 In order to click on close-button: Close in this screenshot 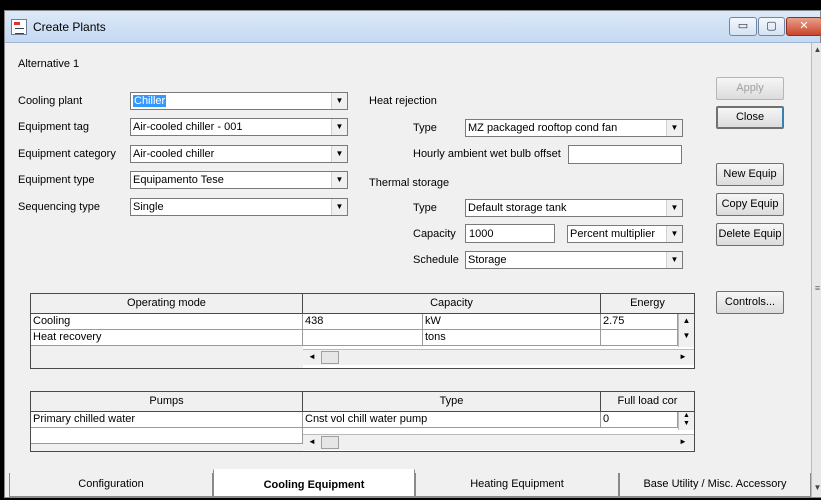, I will do `click(750, 117)`.